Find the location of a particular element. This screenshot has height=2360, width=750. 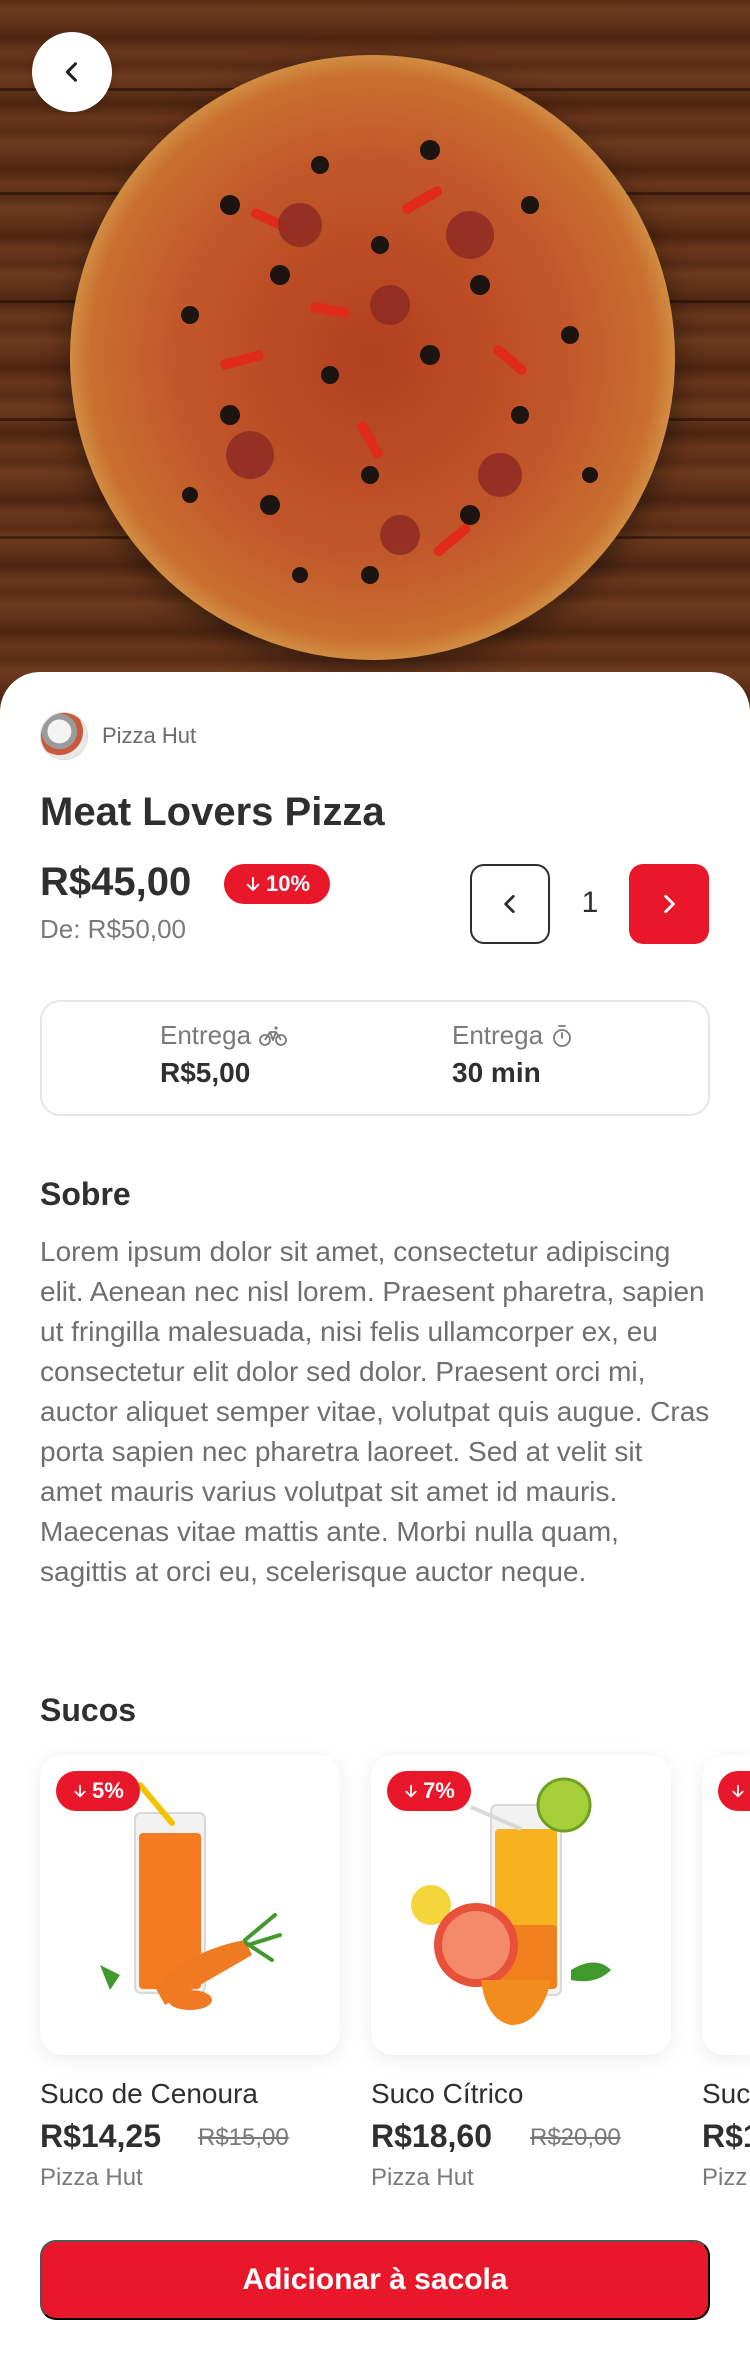

about-section-title: Sobre is located at coordinates (85, 1194).